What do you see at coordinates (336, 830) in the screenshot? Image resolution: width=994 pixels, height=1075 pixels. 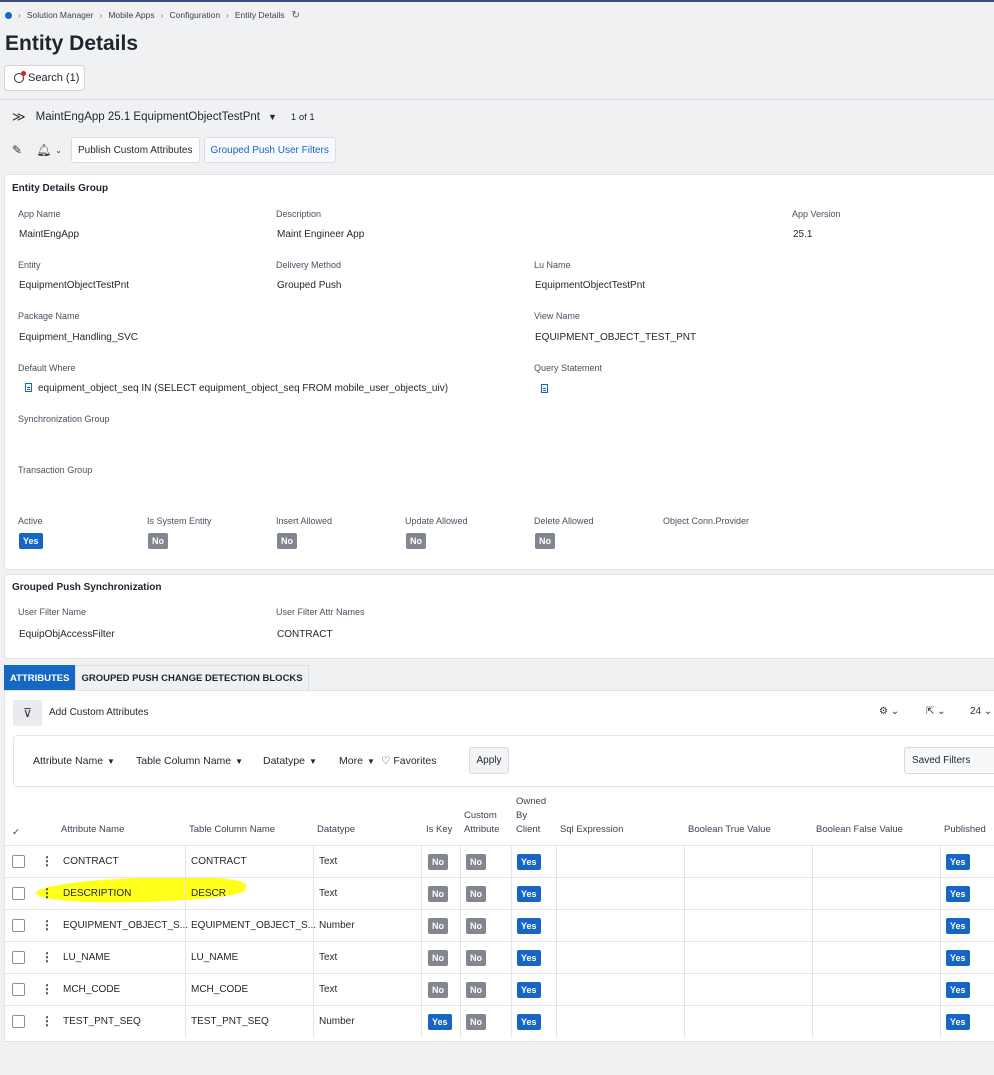 I see `column-header-datatype: Datatype` at bounding box center [336, 830].